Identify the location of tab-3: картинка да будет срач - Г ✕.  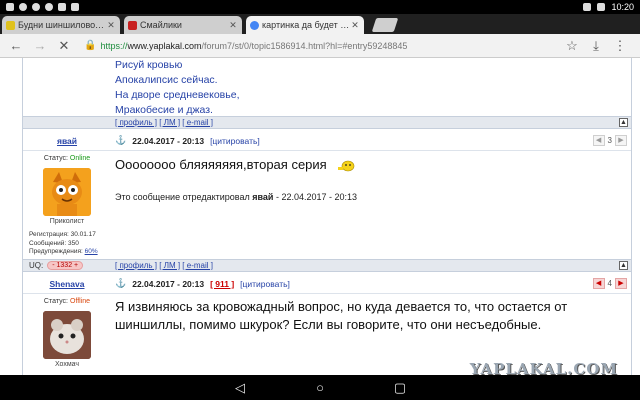
(305, 25).